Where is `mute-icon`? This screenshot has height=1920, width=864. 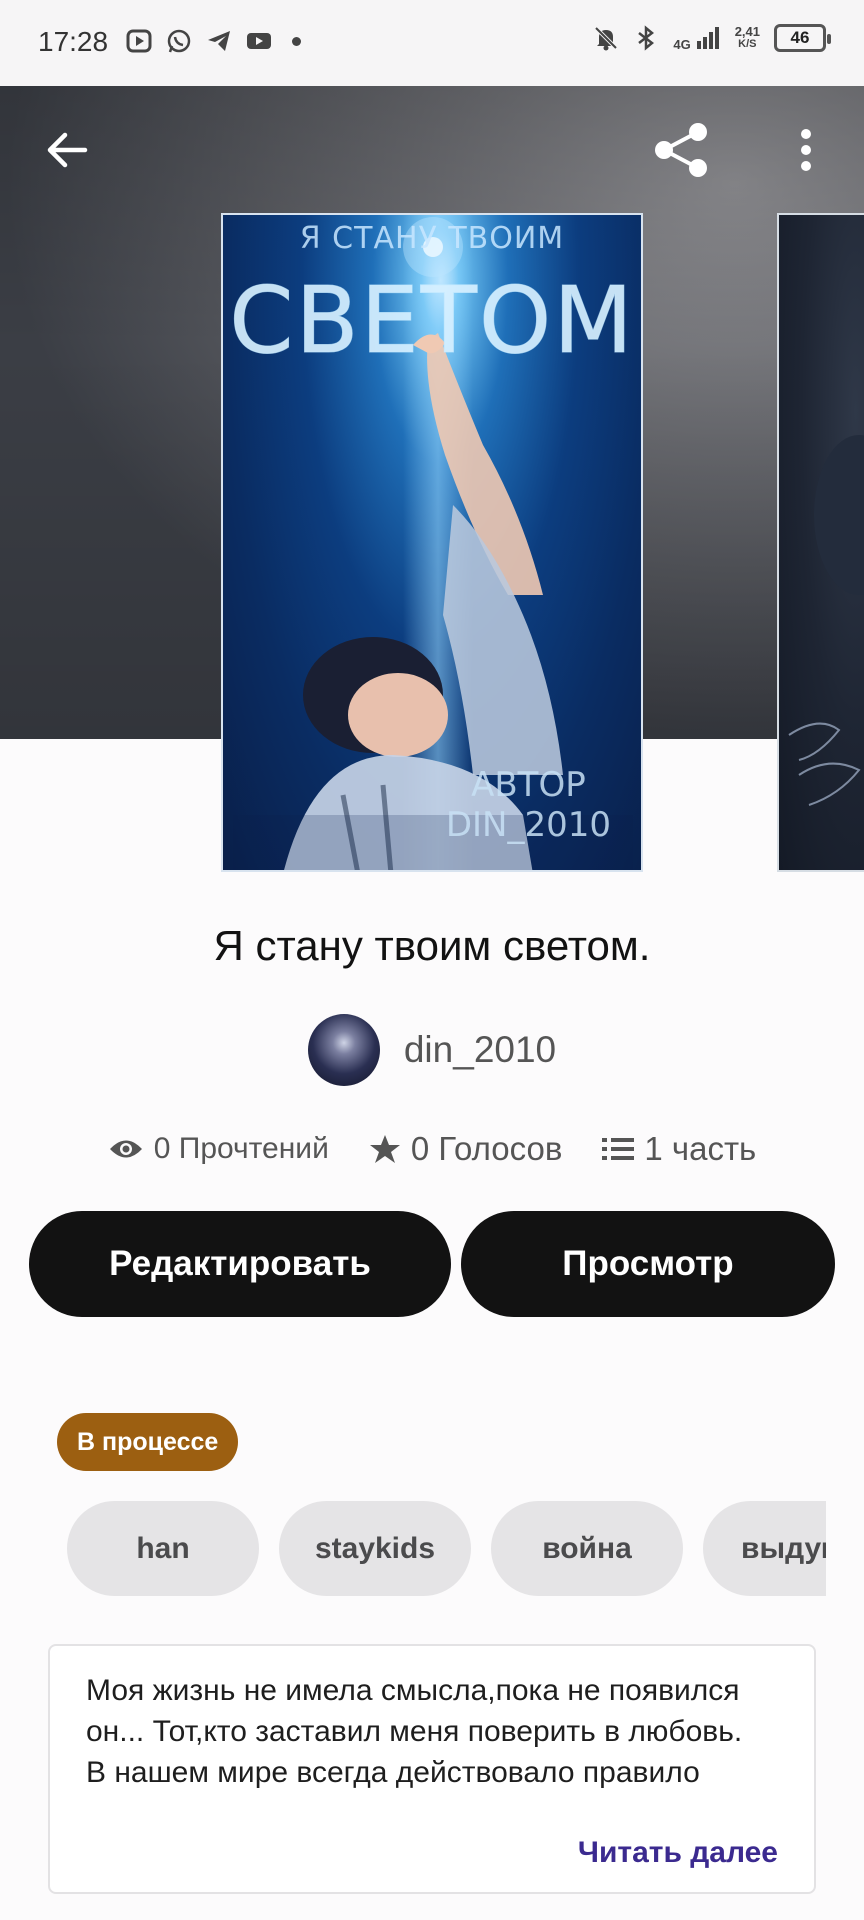 mute-icon is located at coordinates (606, 38).